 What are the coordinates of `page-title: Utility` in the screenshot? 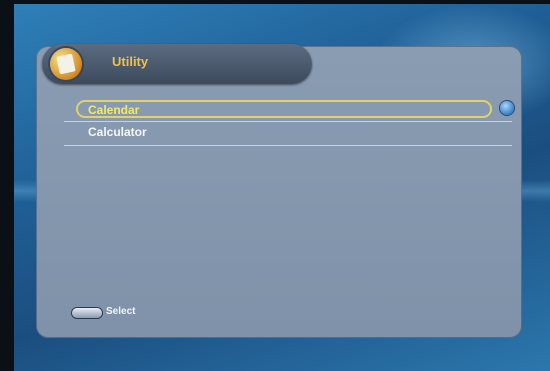 It's located at (130, 61).